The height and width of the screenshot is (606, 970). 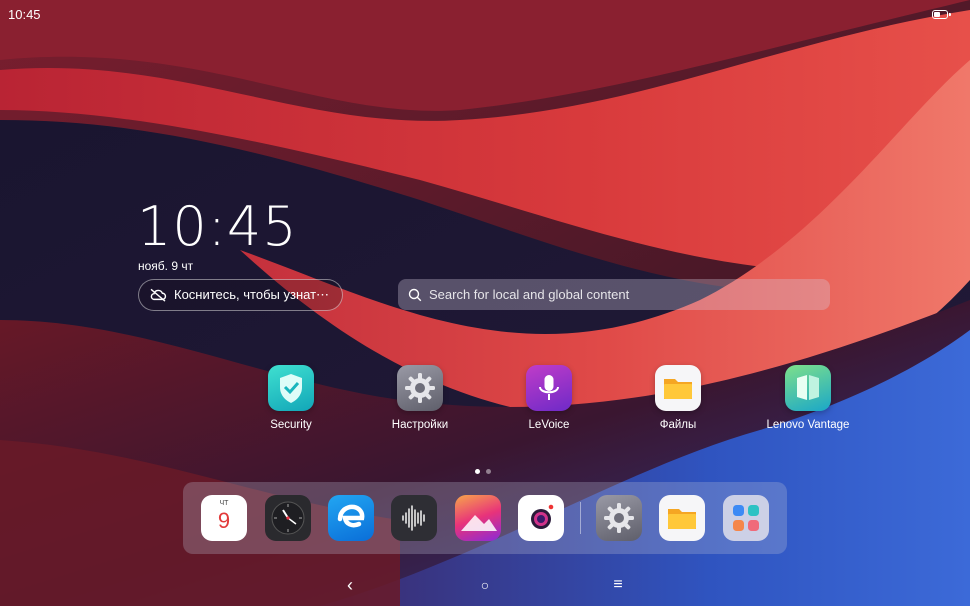 I want to click on weather-widget: Коснитесь, чтобы узнат⋯, so click(x=240, y=295).